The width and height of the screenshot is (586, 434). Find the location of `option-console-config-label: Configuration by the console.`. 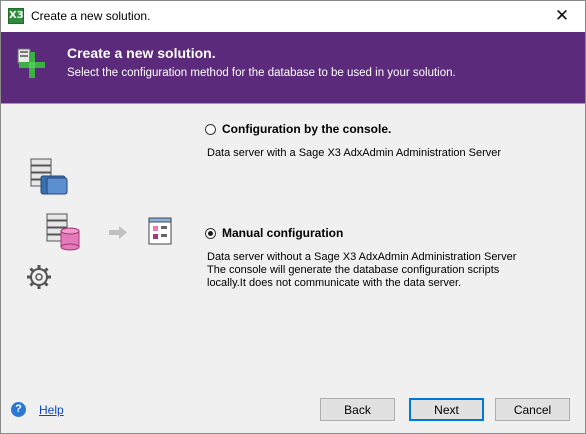

option-console-config-label: Configuration by the console. is located at coordinates (306, 129).